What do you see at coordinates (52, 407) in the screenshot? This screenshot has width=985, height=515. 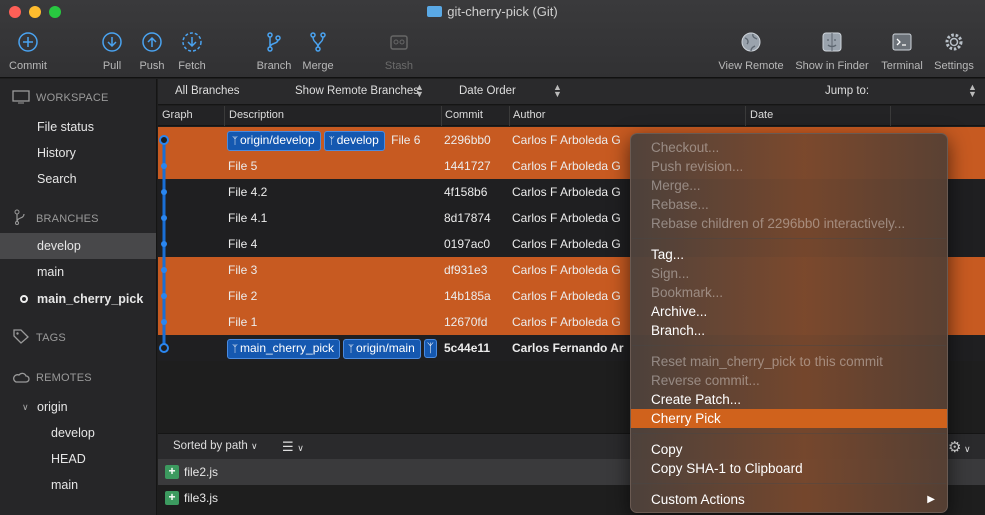 I see `sidebar-item-label: origin` at bounding box center [52, 407].